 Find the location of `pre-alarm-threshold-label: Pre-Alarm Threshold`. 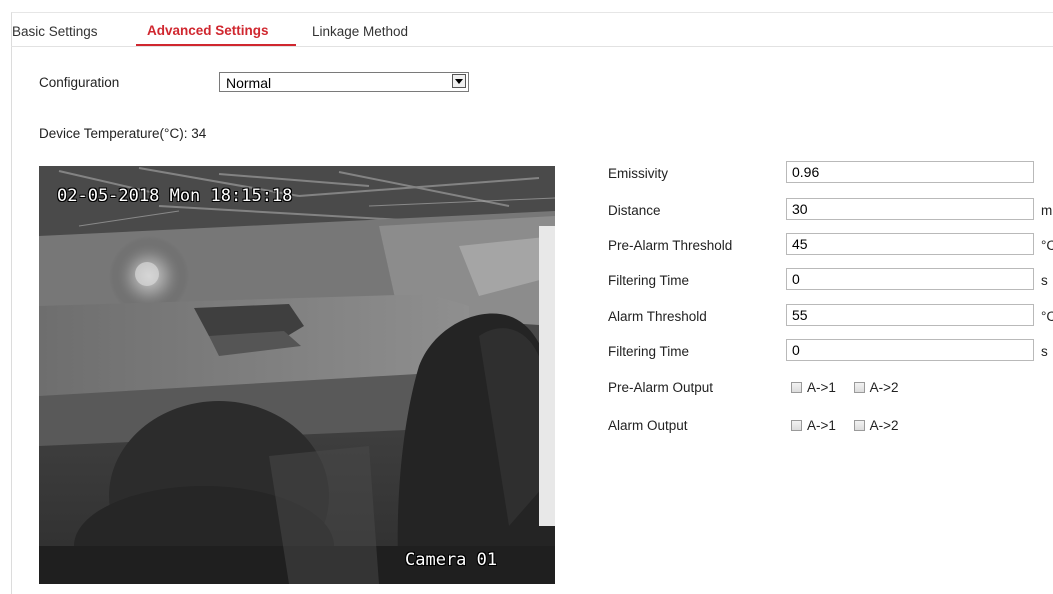

pre-alarm-threshold-label: Pre-Alarm Threshold is located at coordinates (670, 245).